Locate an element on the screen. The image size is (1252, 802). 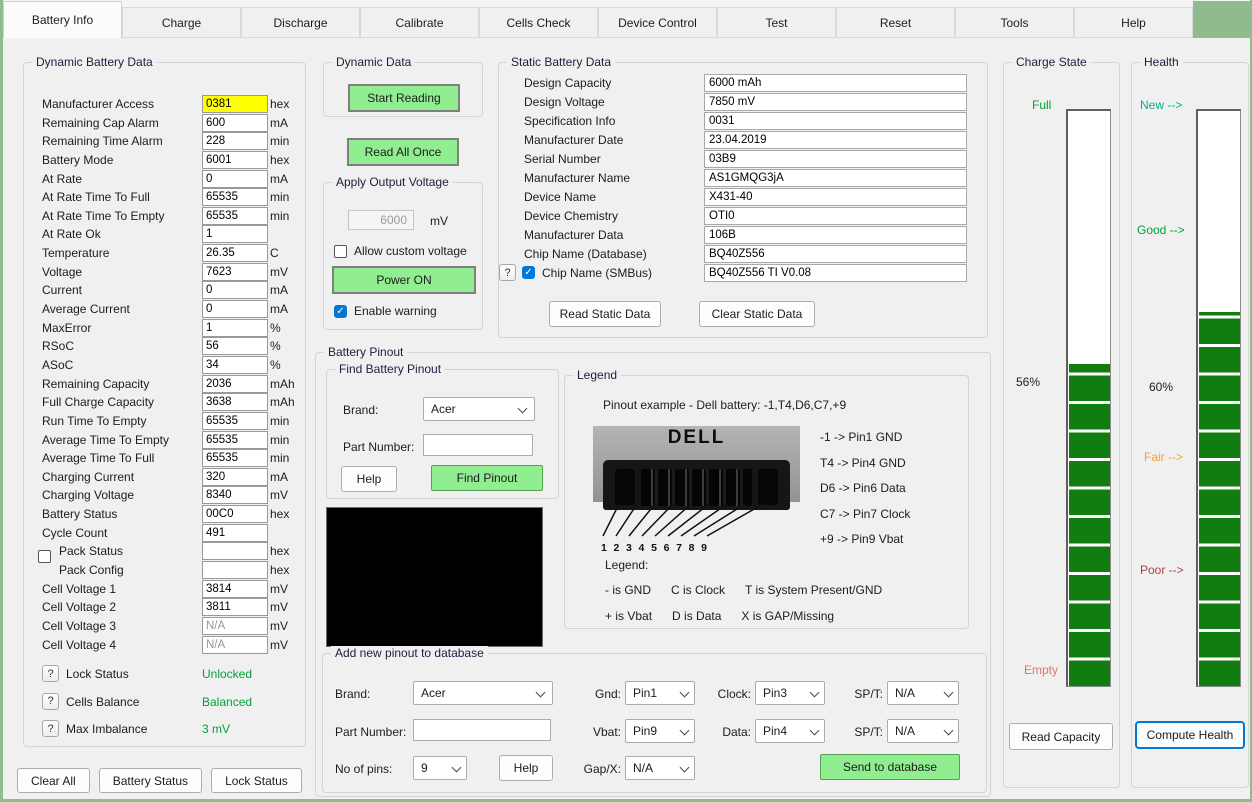
pin-numbers: 123456789 is located at coordinates (654, 548).